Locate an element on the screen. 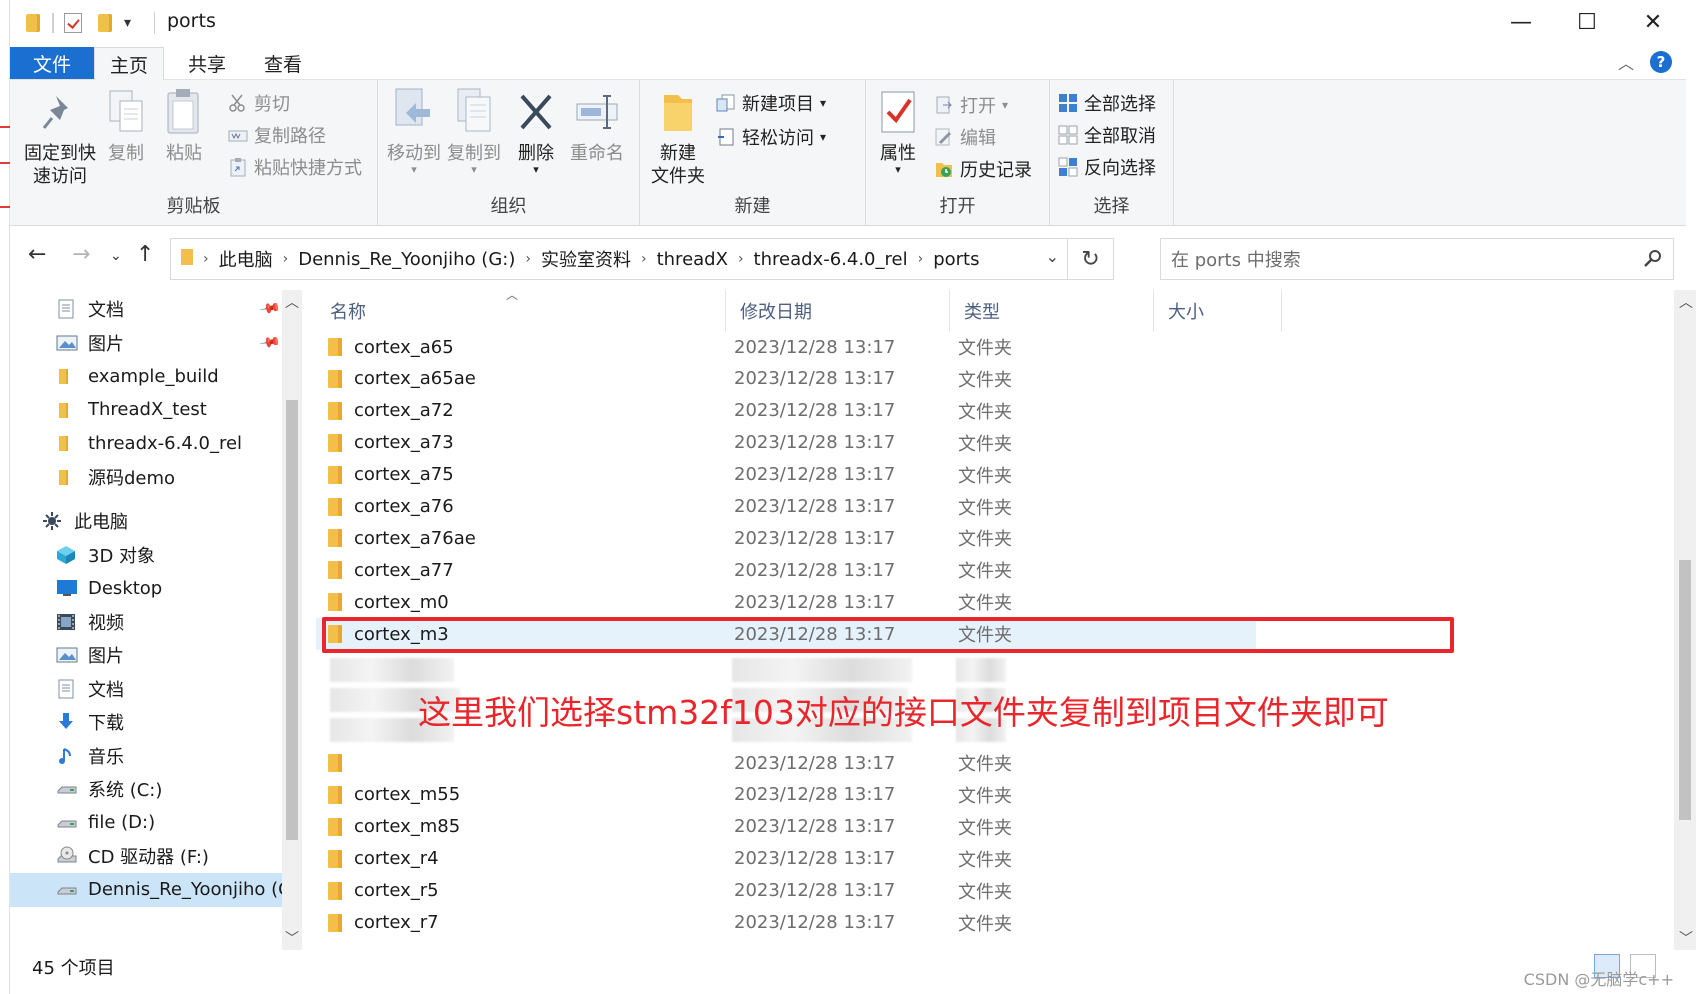 Image resolution: width=1696 pixels, height=994 pixels. sidebar-item: 系统 (C:) is located at coordinates (152, 789).